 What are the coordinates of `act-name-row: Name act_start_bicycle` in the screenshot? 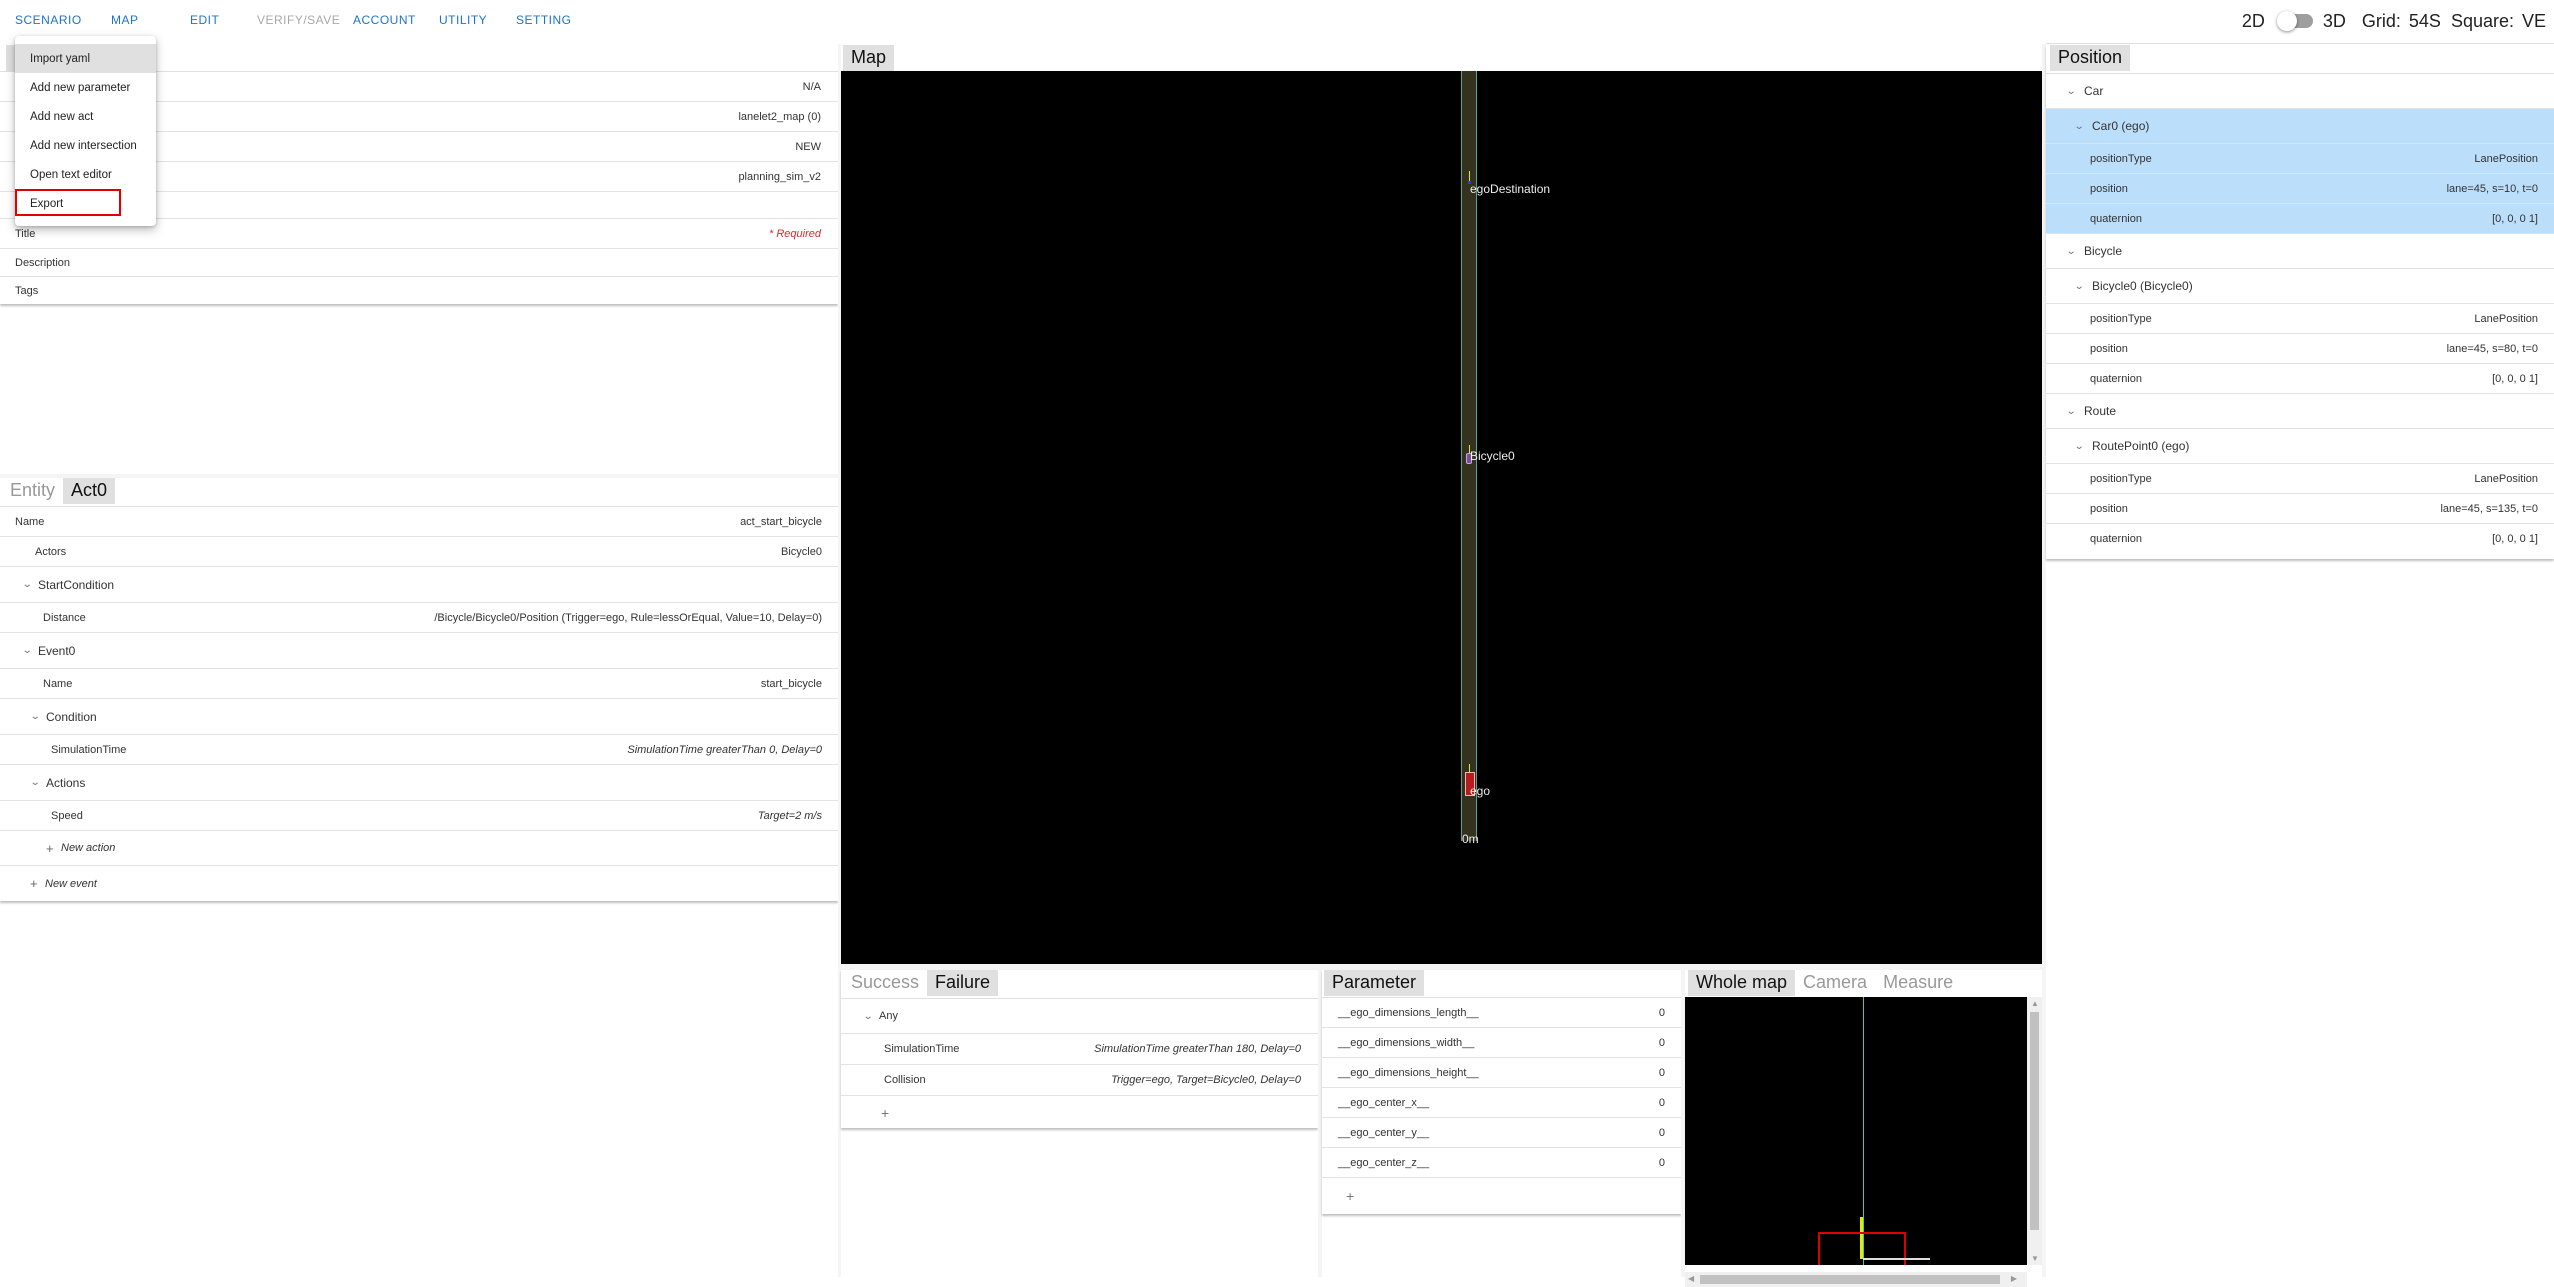 It's located at (419, 522).